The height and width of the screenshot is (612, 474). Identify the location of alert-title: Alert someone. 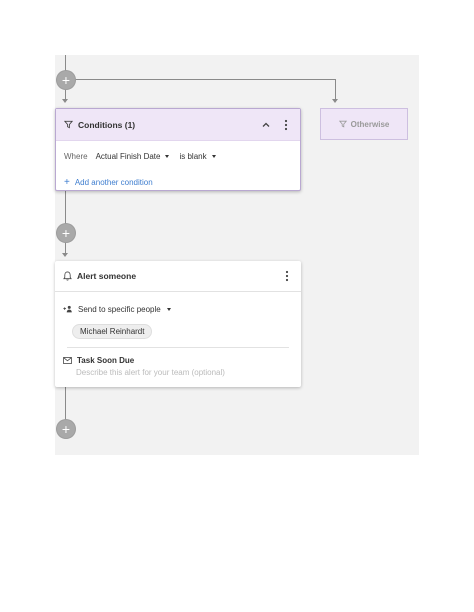
(107, 276).